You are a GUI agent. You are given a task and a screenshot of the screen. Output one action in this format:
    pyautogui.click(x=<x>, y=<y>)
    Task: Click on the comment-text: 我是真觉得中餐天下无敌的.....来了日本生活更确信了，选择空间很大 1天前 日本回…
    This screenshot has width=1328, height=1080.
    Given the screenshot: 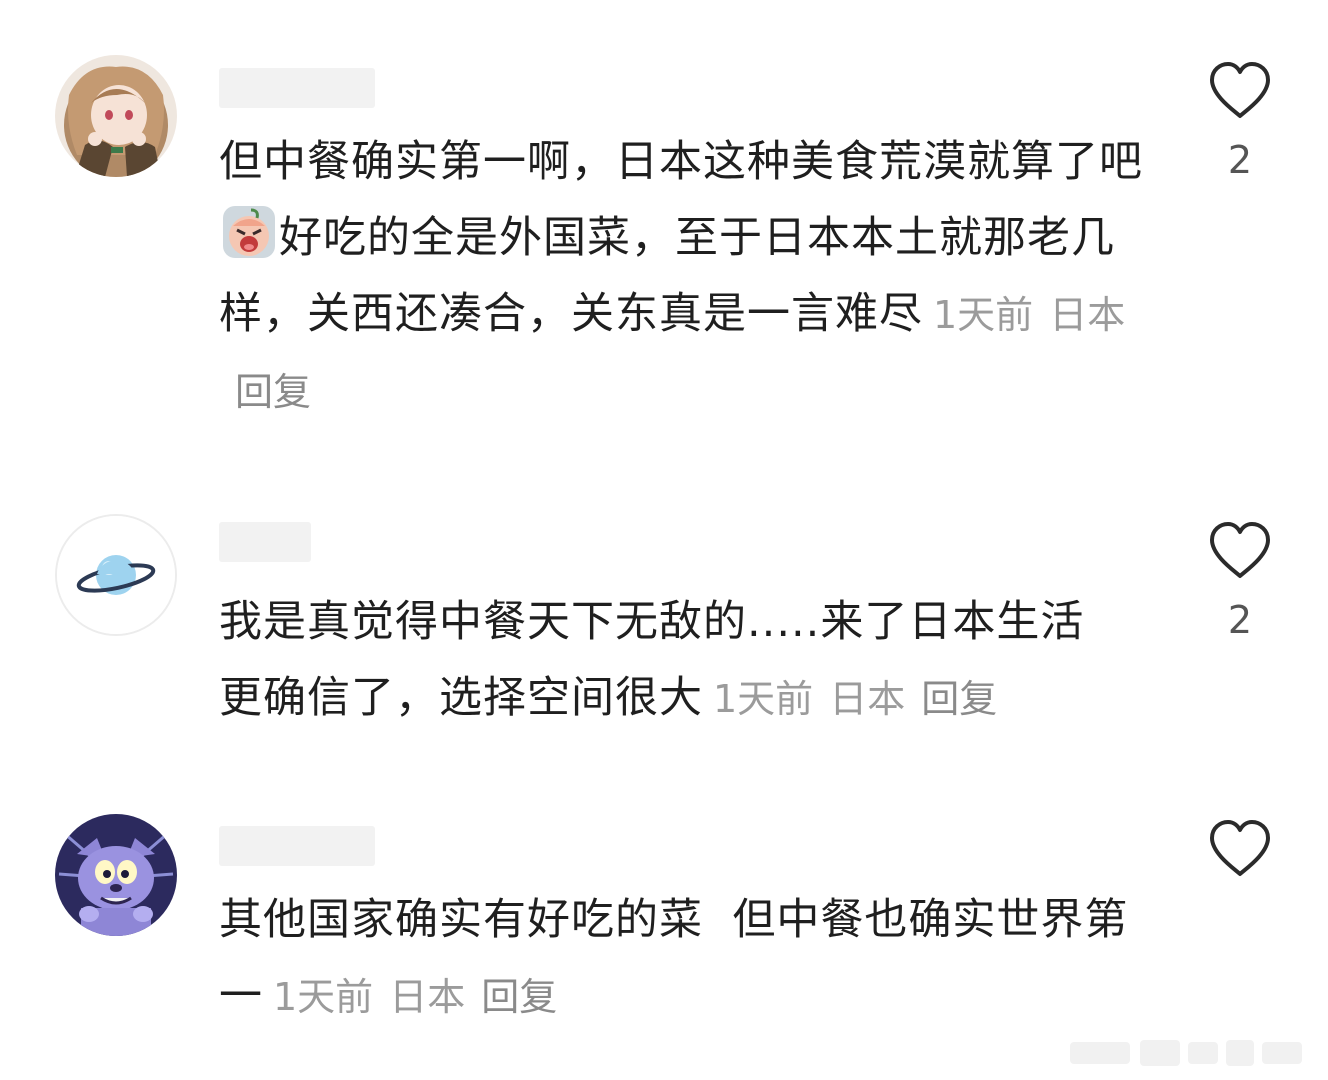 What is the action you would take?
    pyautogui.click(x=669, y=660)
    